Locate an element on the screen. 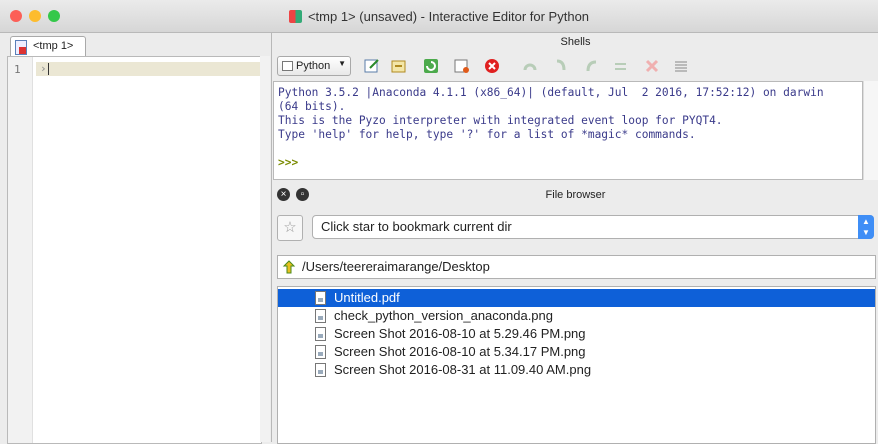  shell-scrollbar is located at coordinates (870, 130).